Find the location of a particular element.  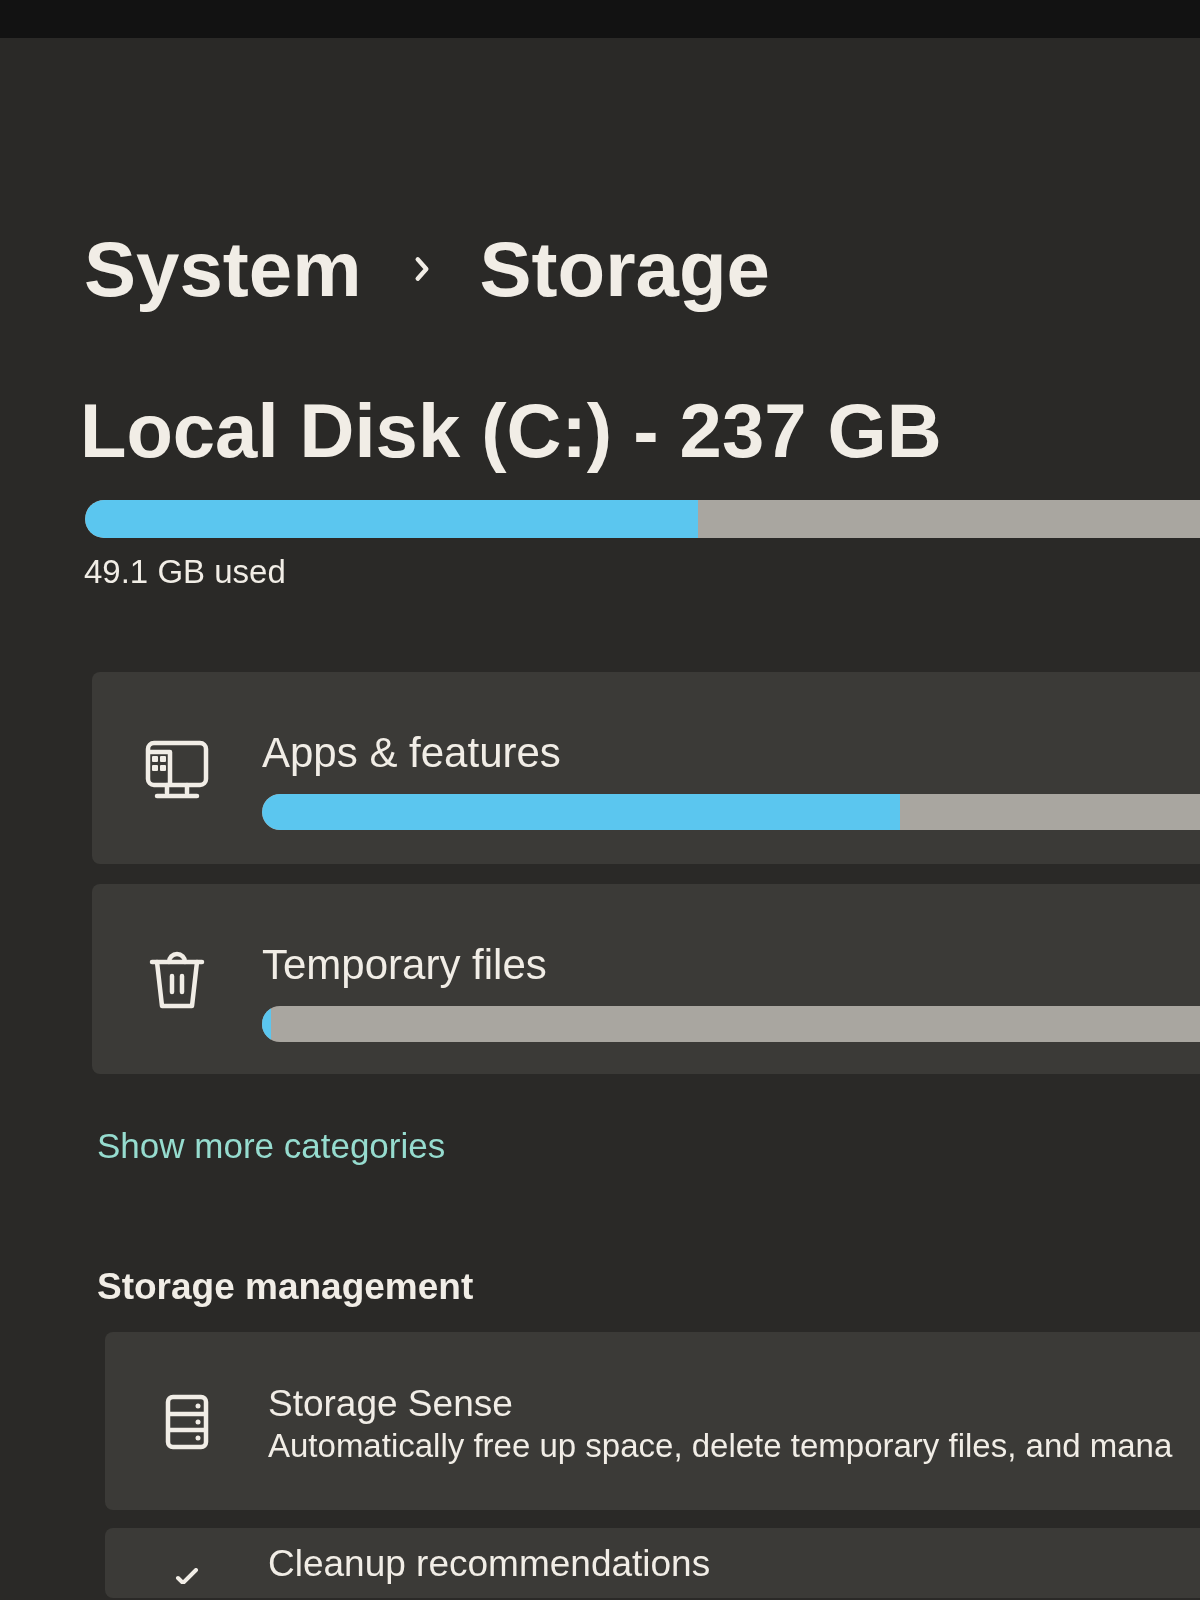

section-heading: Storage management is located at coordinates (286, 1287).